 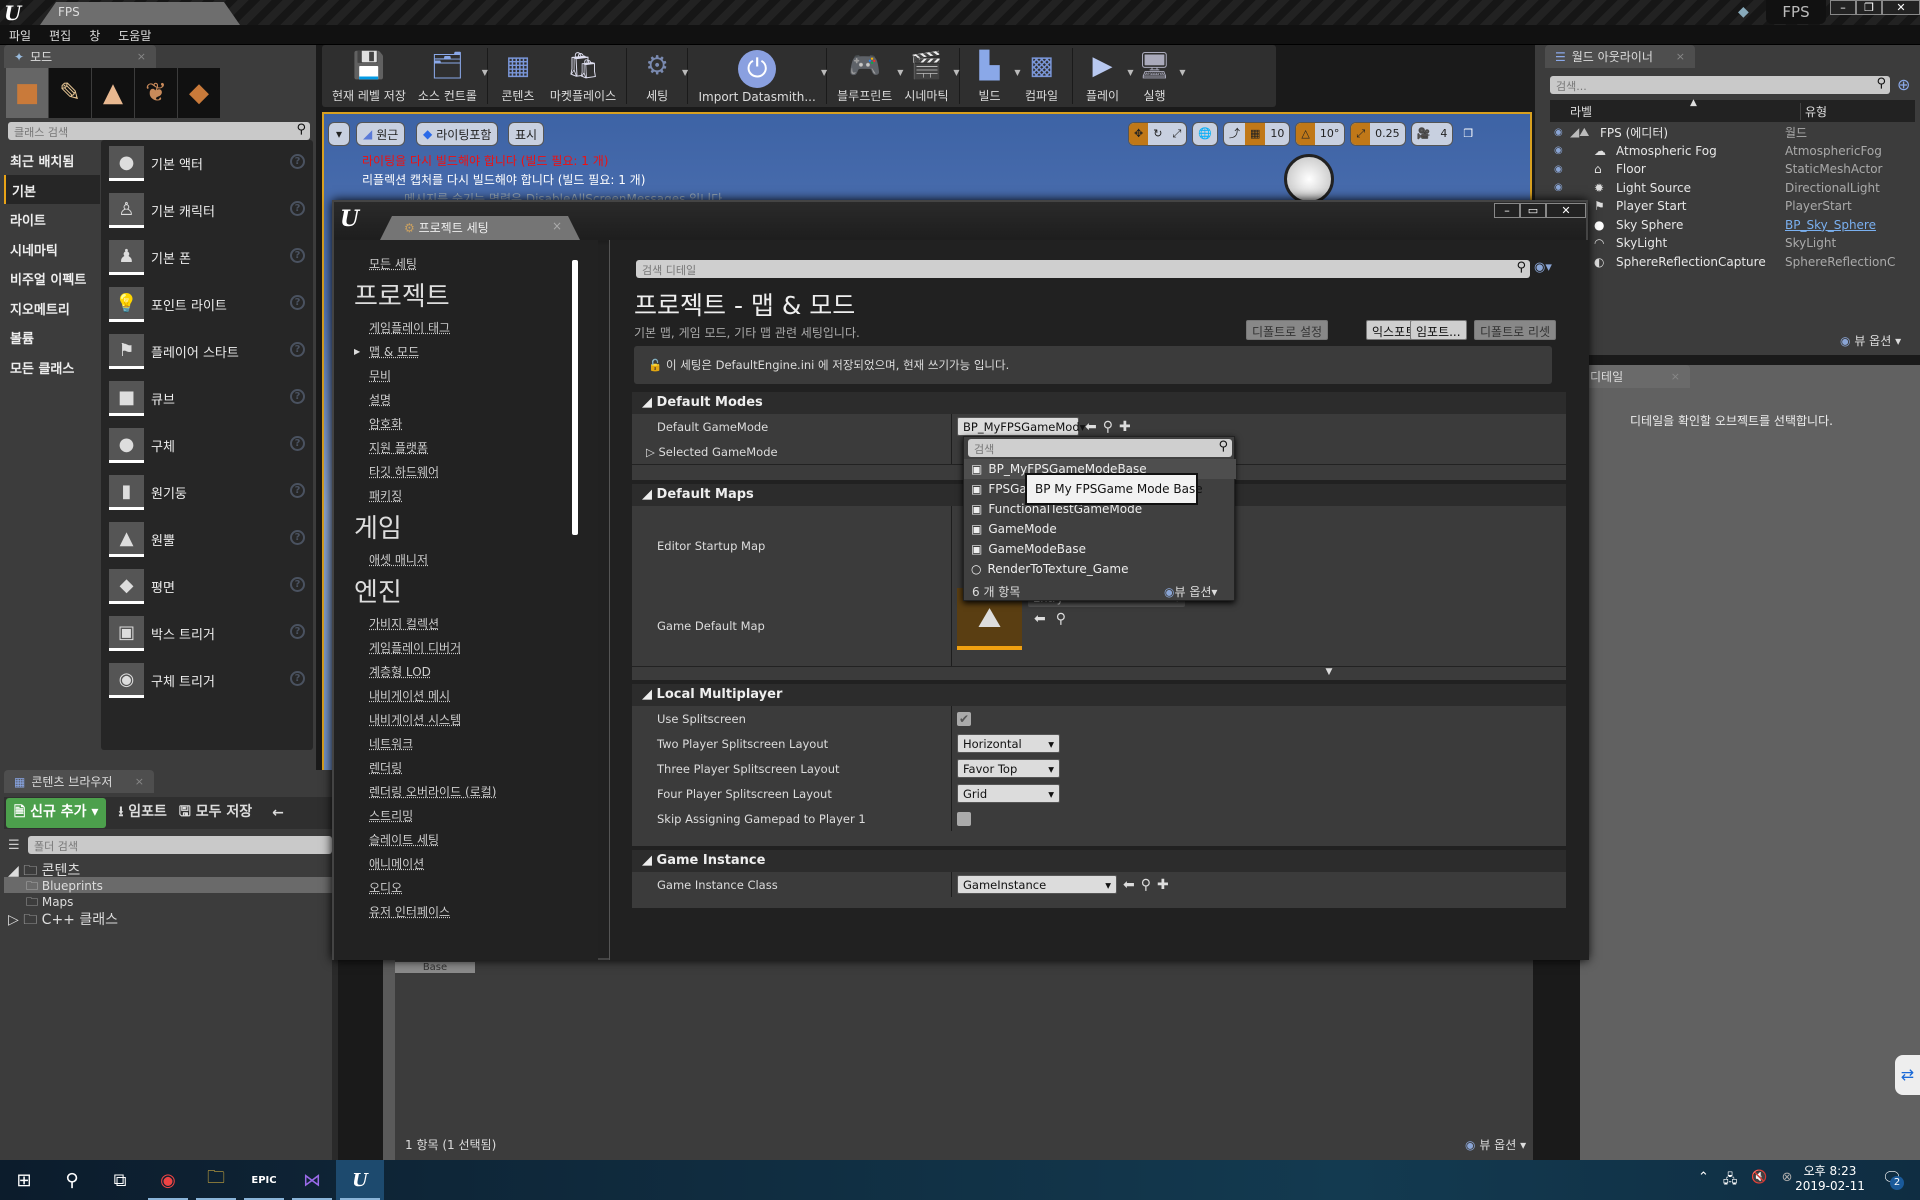 I want to click on outliner-row: ◉ ⌂ Floor StaticMeshActor, so click(x=1732, y=169).